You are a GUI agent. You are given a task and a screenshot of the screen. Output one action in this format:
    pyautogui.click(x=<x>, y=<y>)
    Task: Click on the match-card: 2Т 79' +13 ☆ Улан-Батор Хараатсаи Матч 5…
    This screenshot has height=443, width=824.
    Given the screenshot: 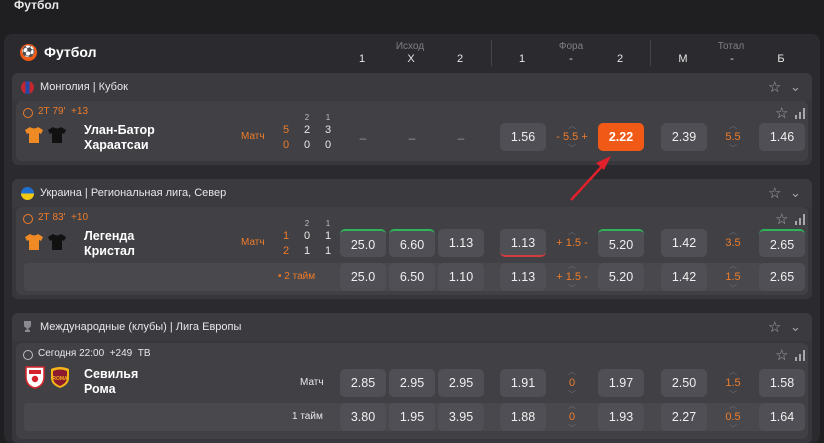 What is the action you would take?
    pyautogui.click(x=412, y=131)
    